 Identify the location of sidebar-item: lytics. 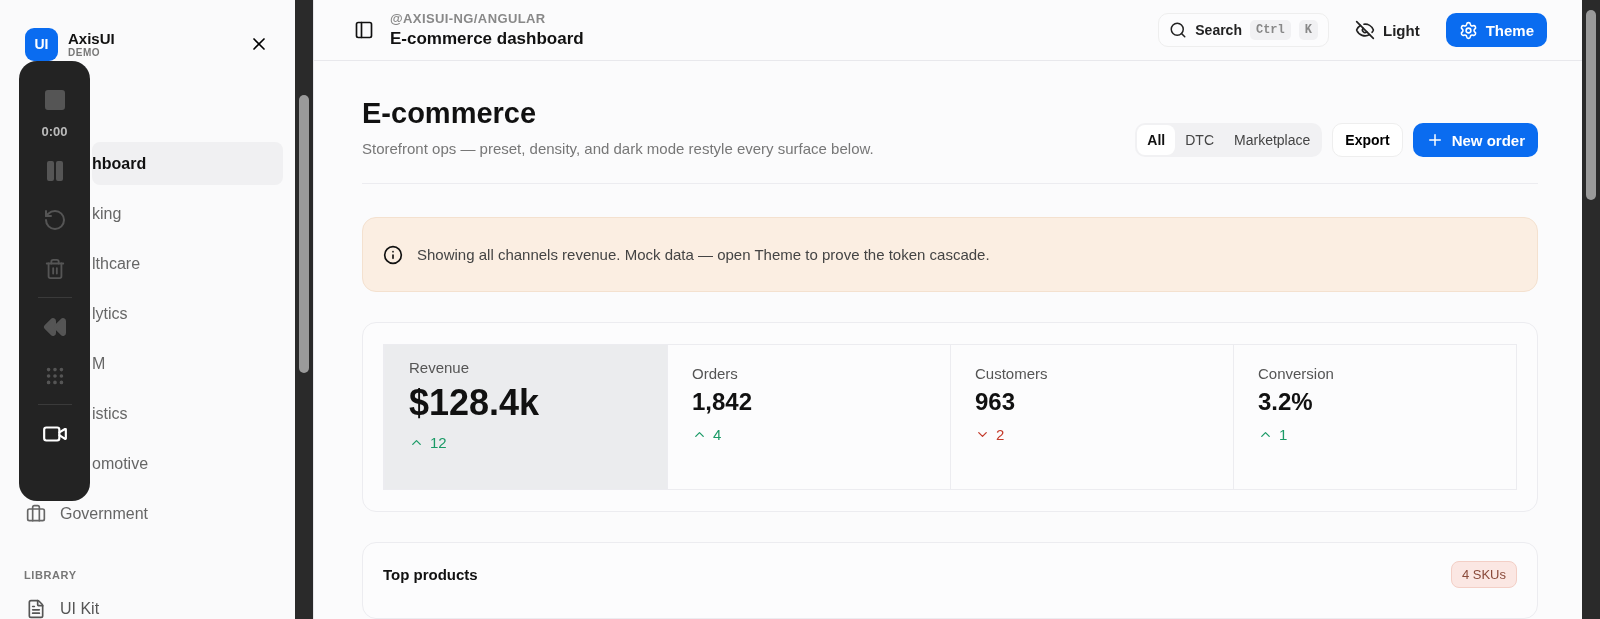
(187, 313).